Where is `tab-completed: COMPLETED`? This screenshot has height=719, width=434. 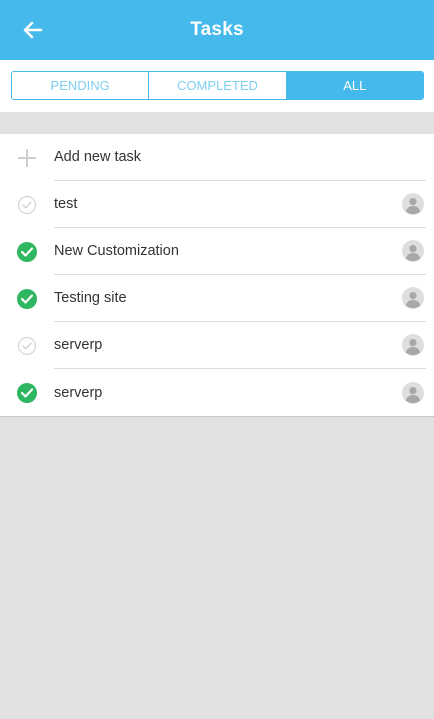
tab-completed: COMPLETED is located at coordinates (217, 85).